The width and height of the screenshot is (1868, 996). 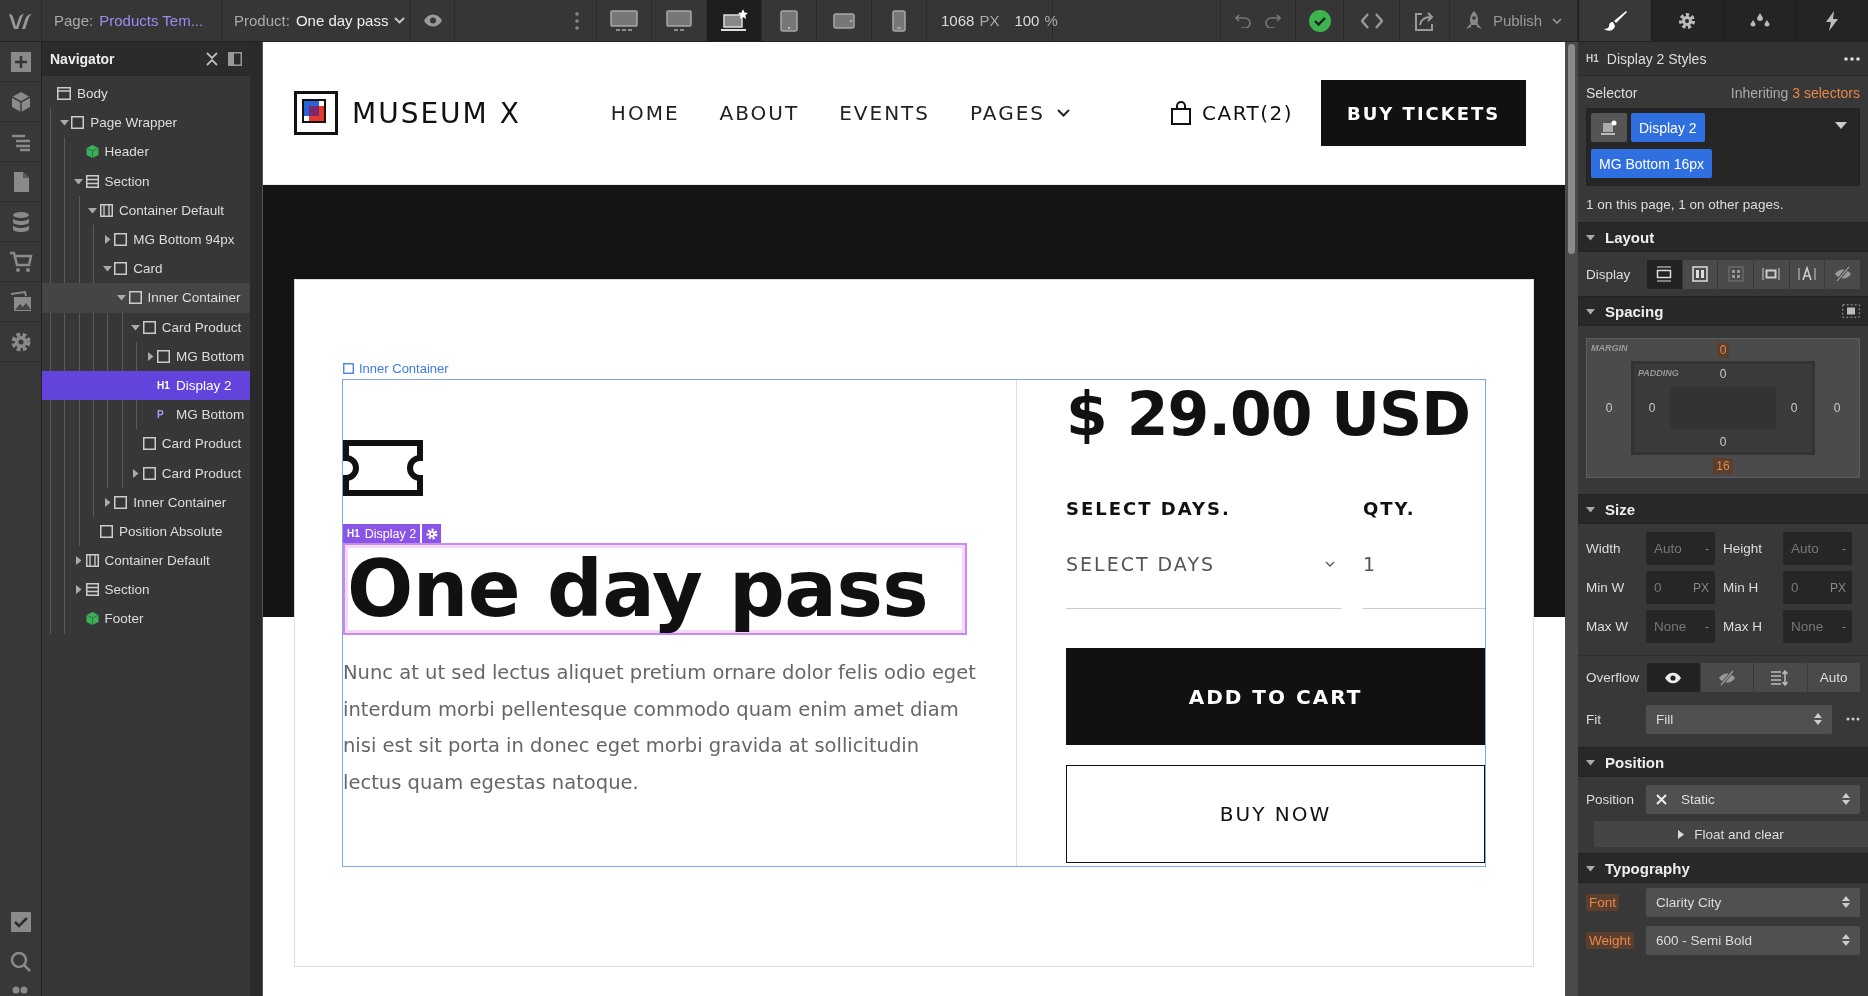 What do you see at coordinates (1853, 719) in the screenshot?
I see `more-icon` at bounding box center [1853, 719].